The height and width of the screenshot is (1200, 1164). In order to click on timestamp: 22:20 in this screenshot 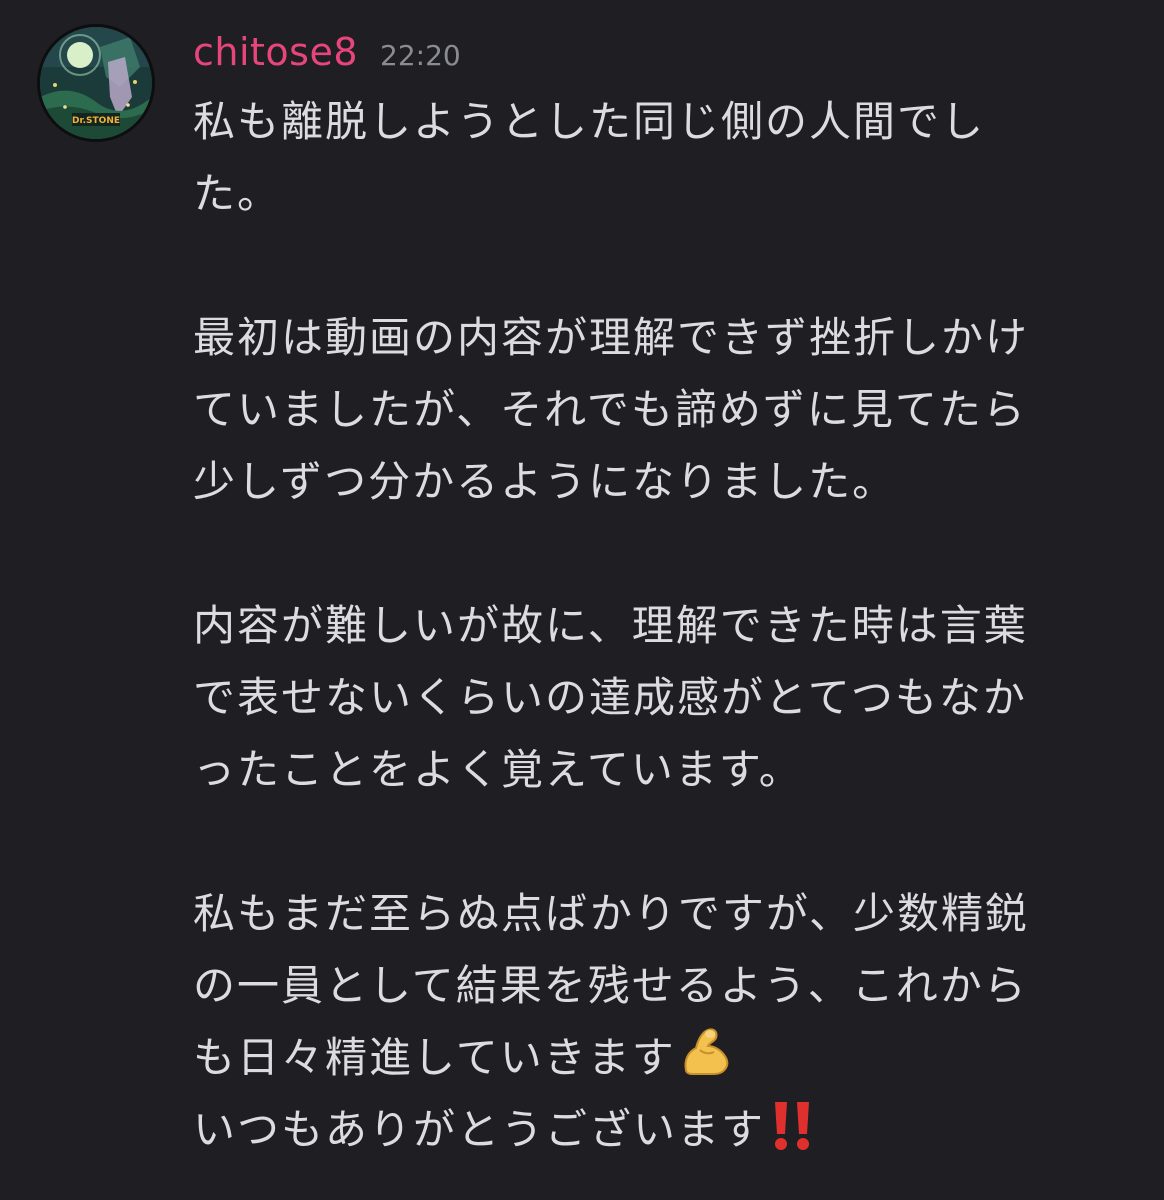, I will do `click(420, 55)`.